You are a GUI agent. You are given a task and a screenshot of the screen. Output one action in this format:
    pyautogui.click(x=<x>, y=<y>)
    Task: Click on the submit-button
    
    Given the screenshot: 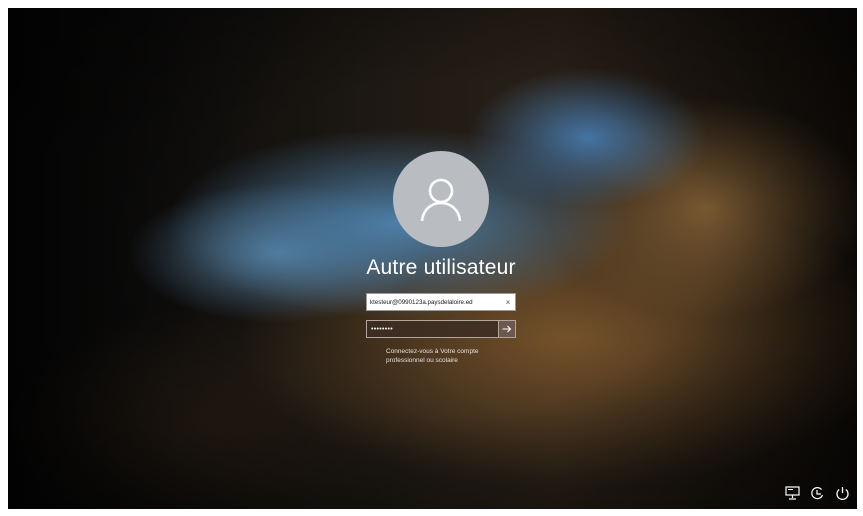 What is the action you would take?
    pyautogui.click(x=507, y=329)
    